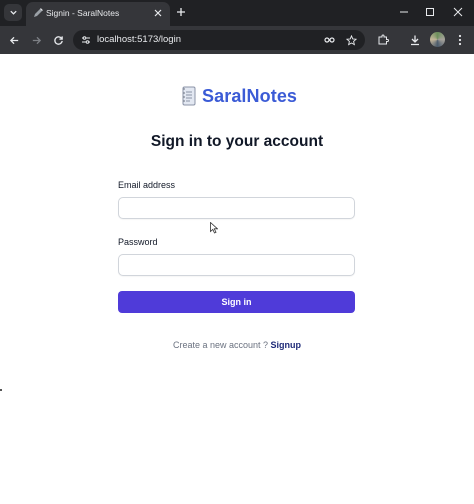 Image resolution: width=474 pixels, height=504 pixels. What do you see at coordinates (83, 13) in the screenshot?
I see `tab-title: Signin - SaralNotes` at bounding box center [83, 13].